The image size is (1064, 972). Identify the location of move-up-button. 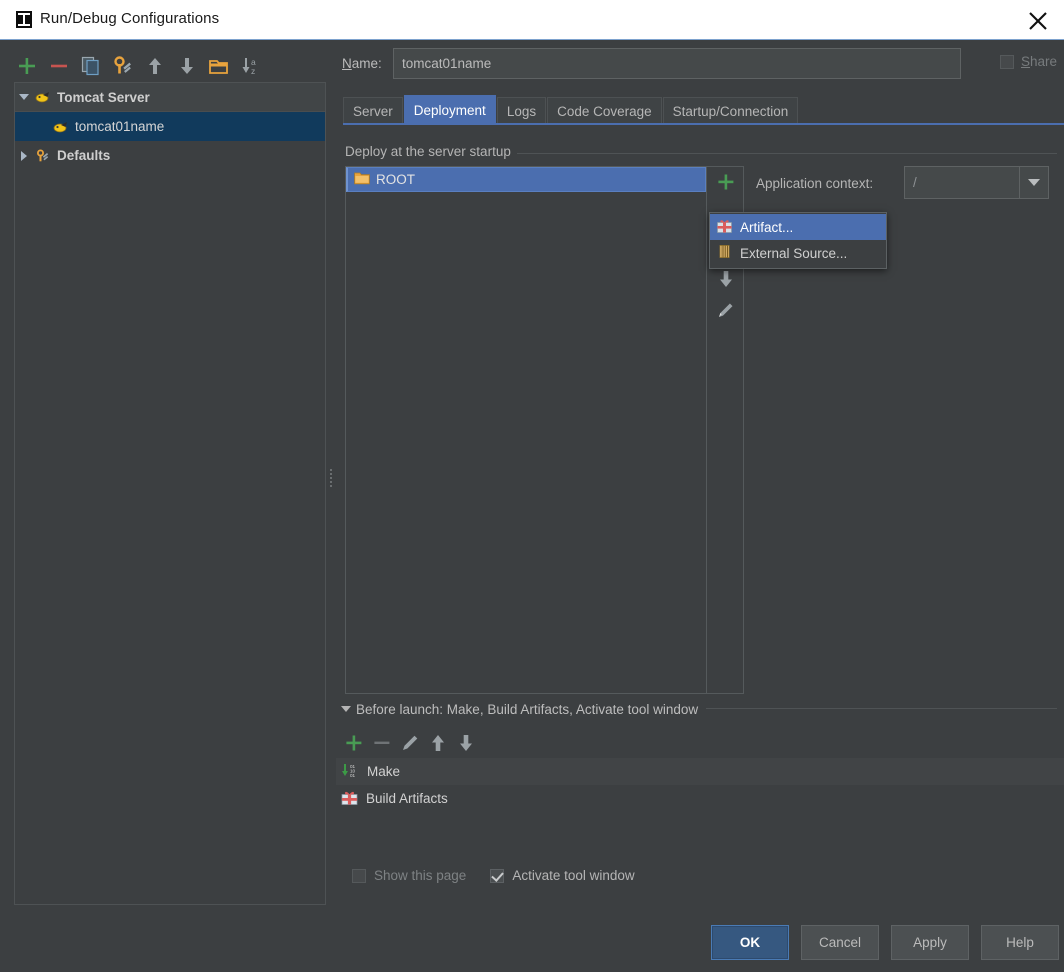
(155, 66).